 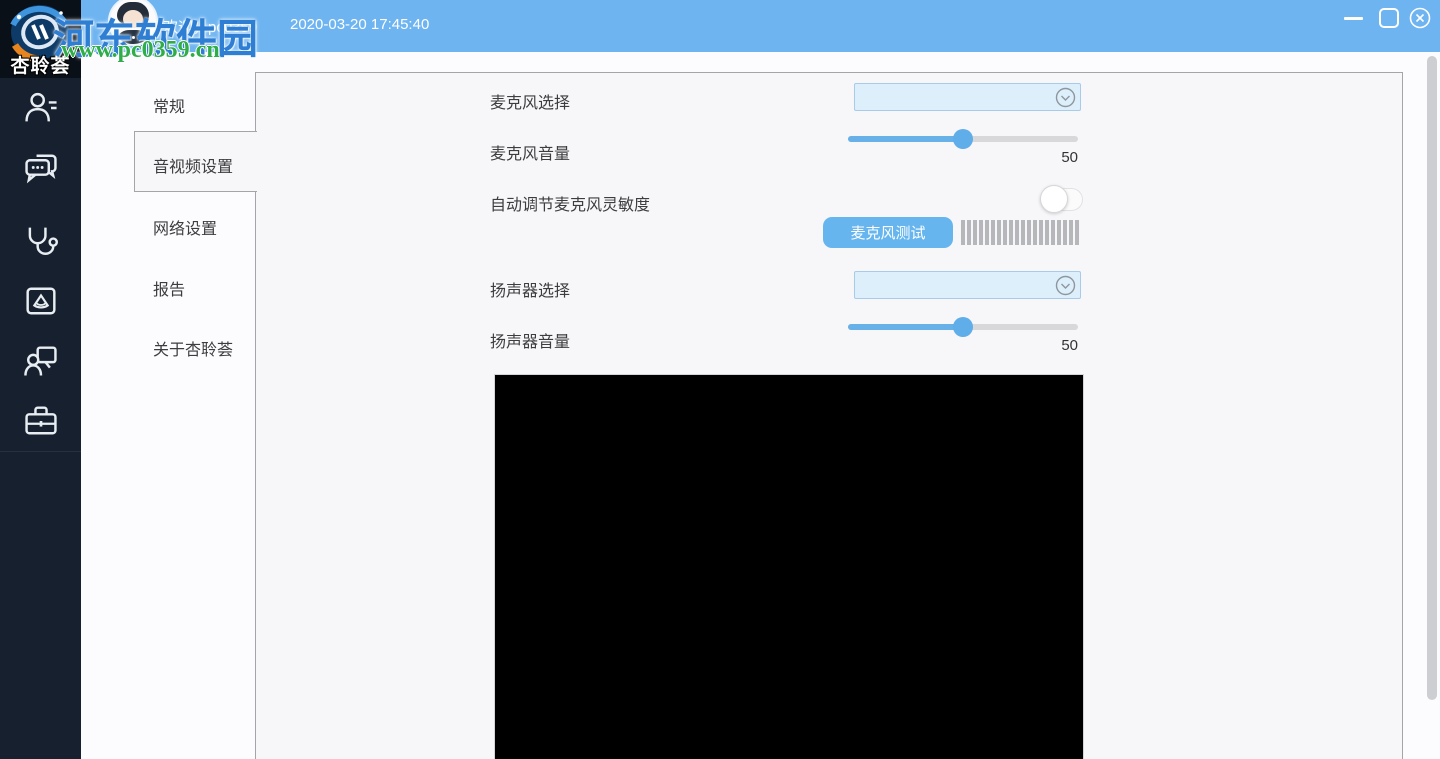 I want to click on toolbox-icon, so click(x=41, y=420).